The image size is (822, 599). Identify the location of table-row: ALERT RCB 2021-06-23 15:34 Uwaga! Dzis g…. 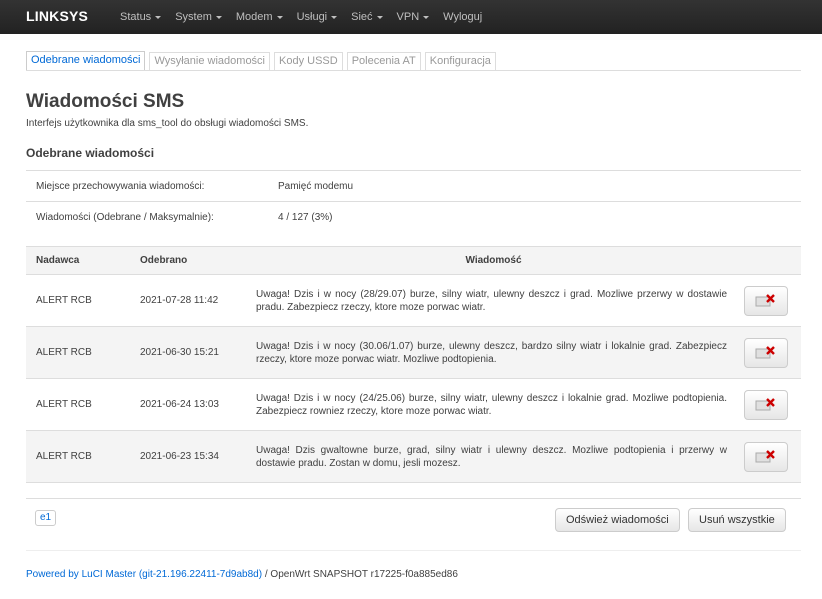
(413, 457).